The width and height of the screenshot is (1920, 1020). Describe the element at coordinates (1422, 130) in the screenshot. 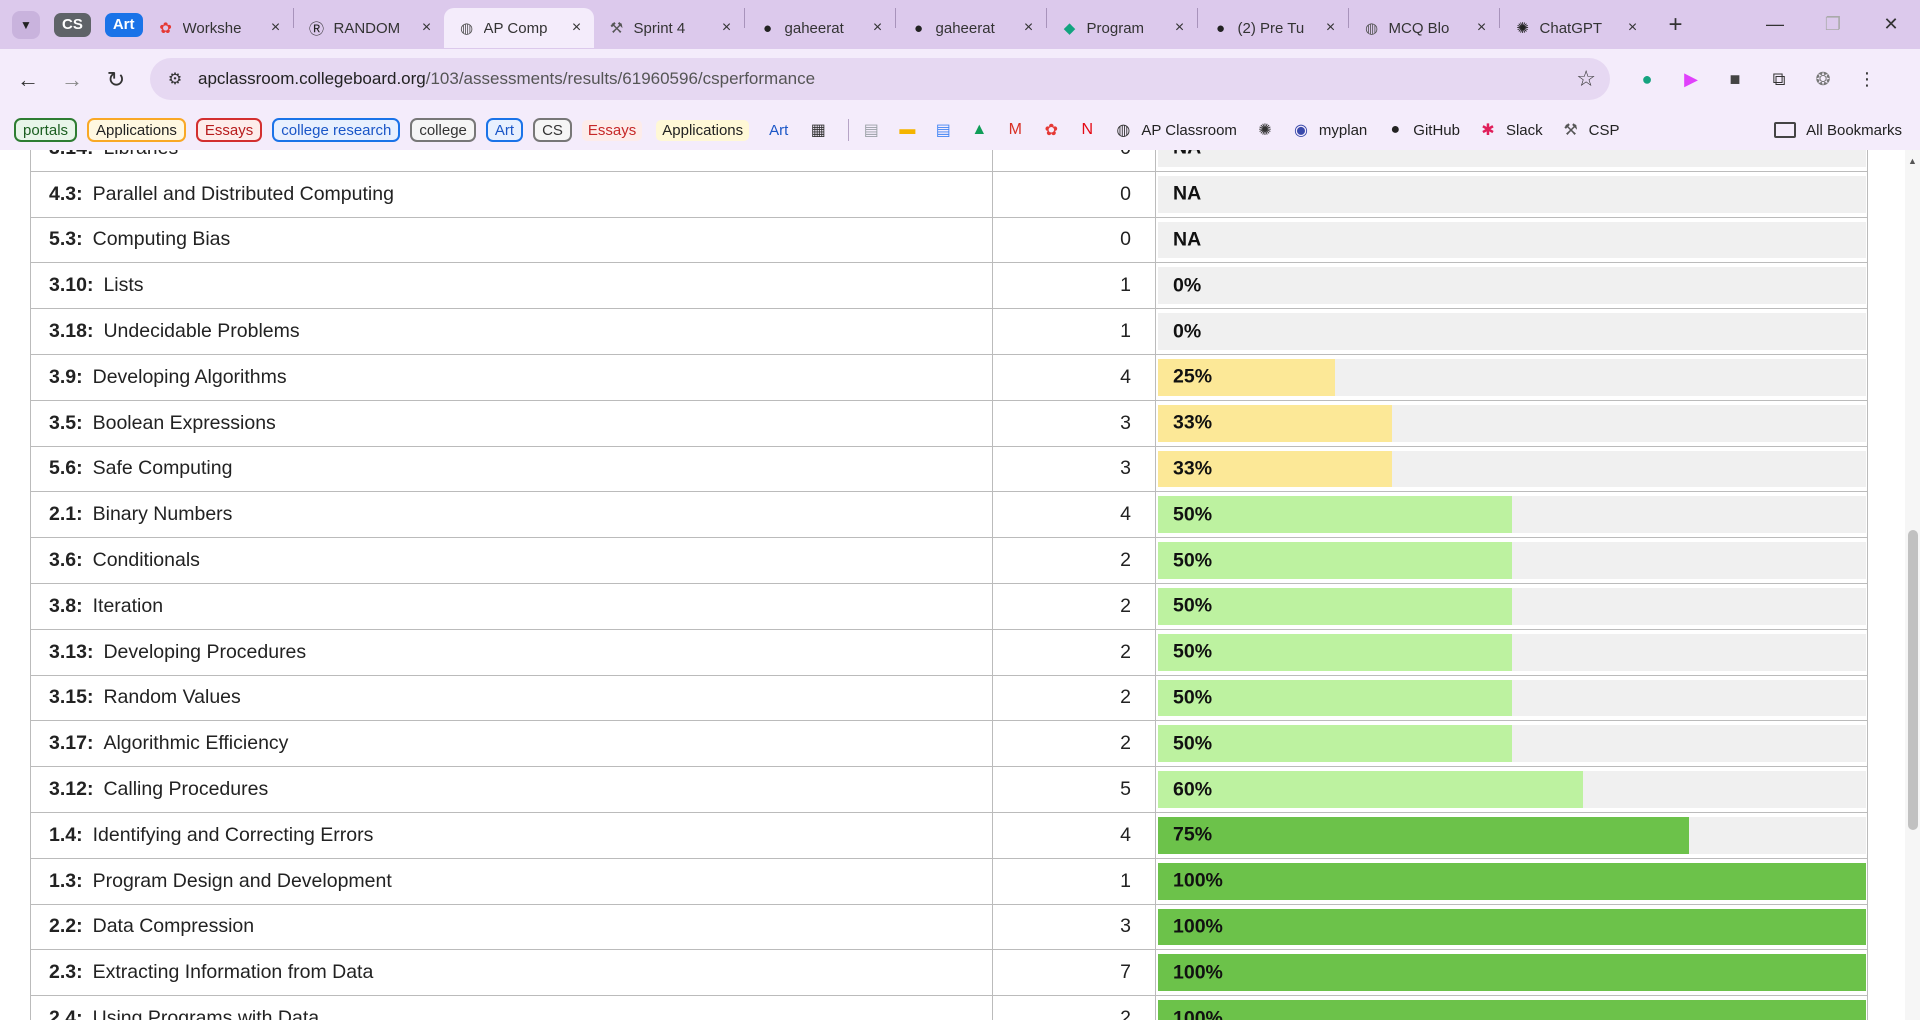

I see `bookmark-github: ● GitHub` at that location.